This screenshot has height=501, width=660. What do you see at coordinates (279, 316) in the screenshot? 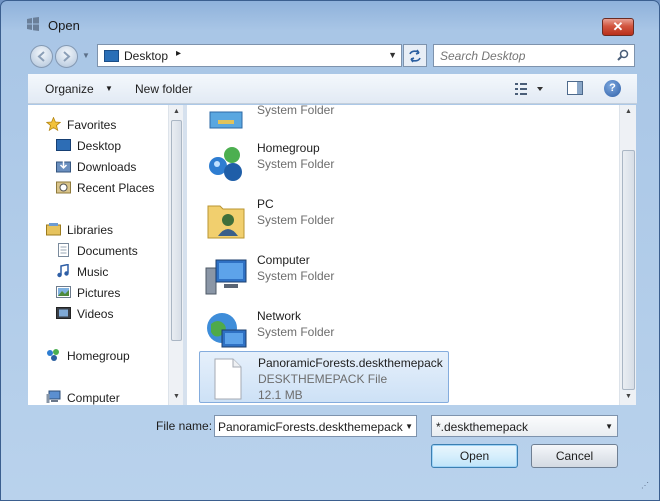
I see `file-name: Network` at bounding box center [279, 316].